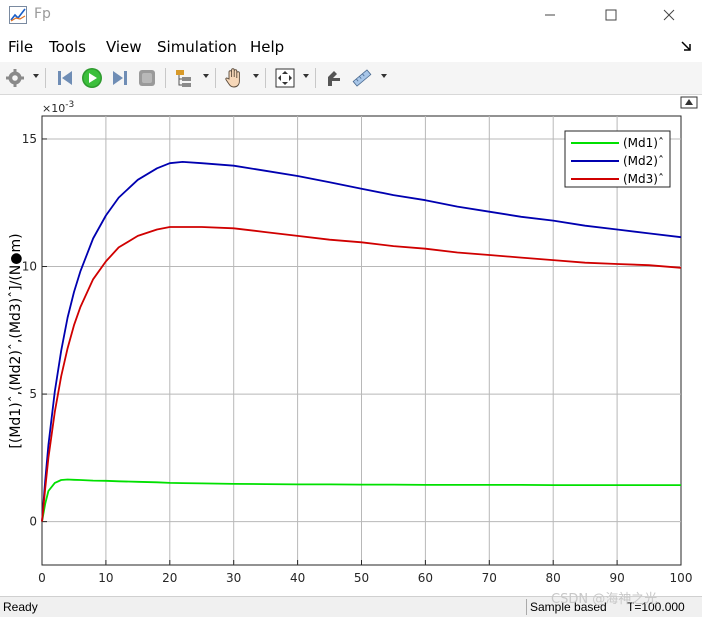 Image resolution: width=702 pixels, height=617 pixels. Describe the element at coordinates (384, 76) in the screenshot. I see `measure-dropdown-arrow` at that location.